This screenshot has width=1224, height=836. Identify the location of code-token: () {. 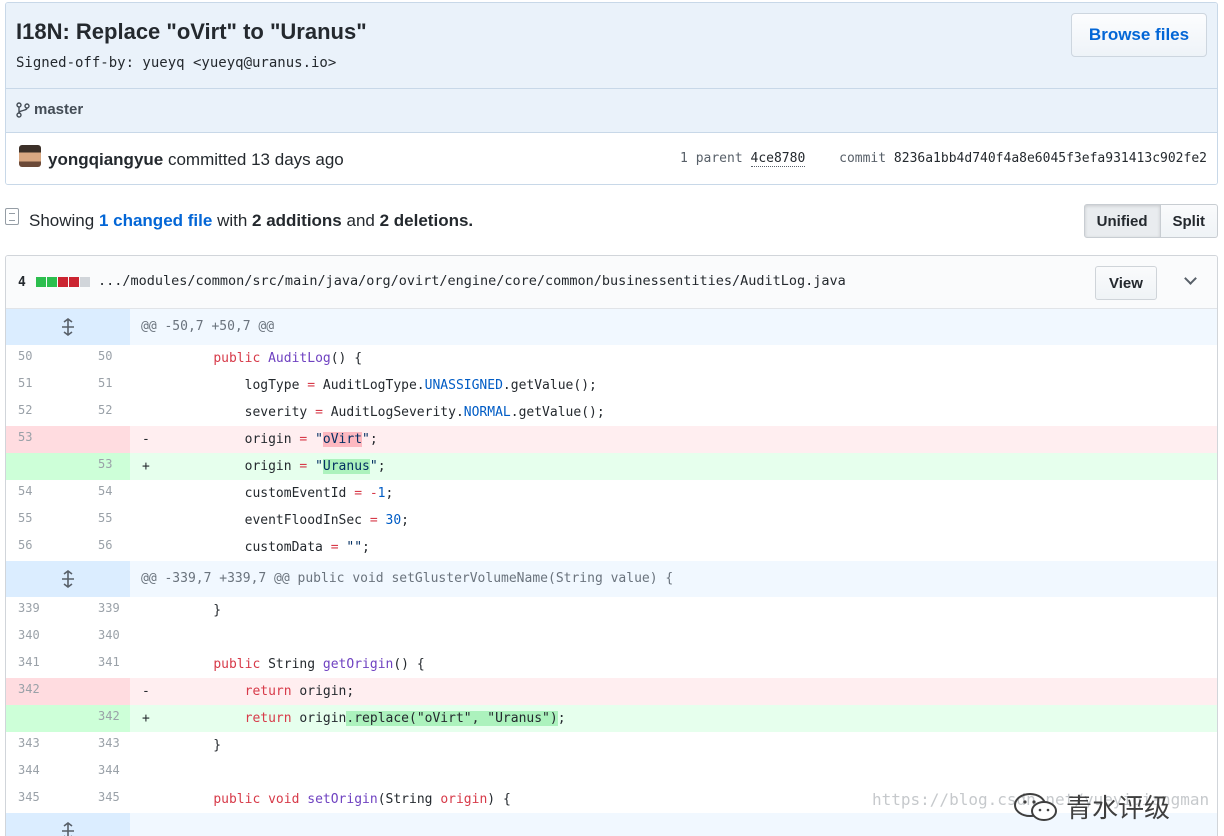
(346, 358).